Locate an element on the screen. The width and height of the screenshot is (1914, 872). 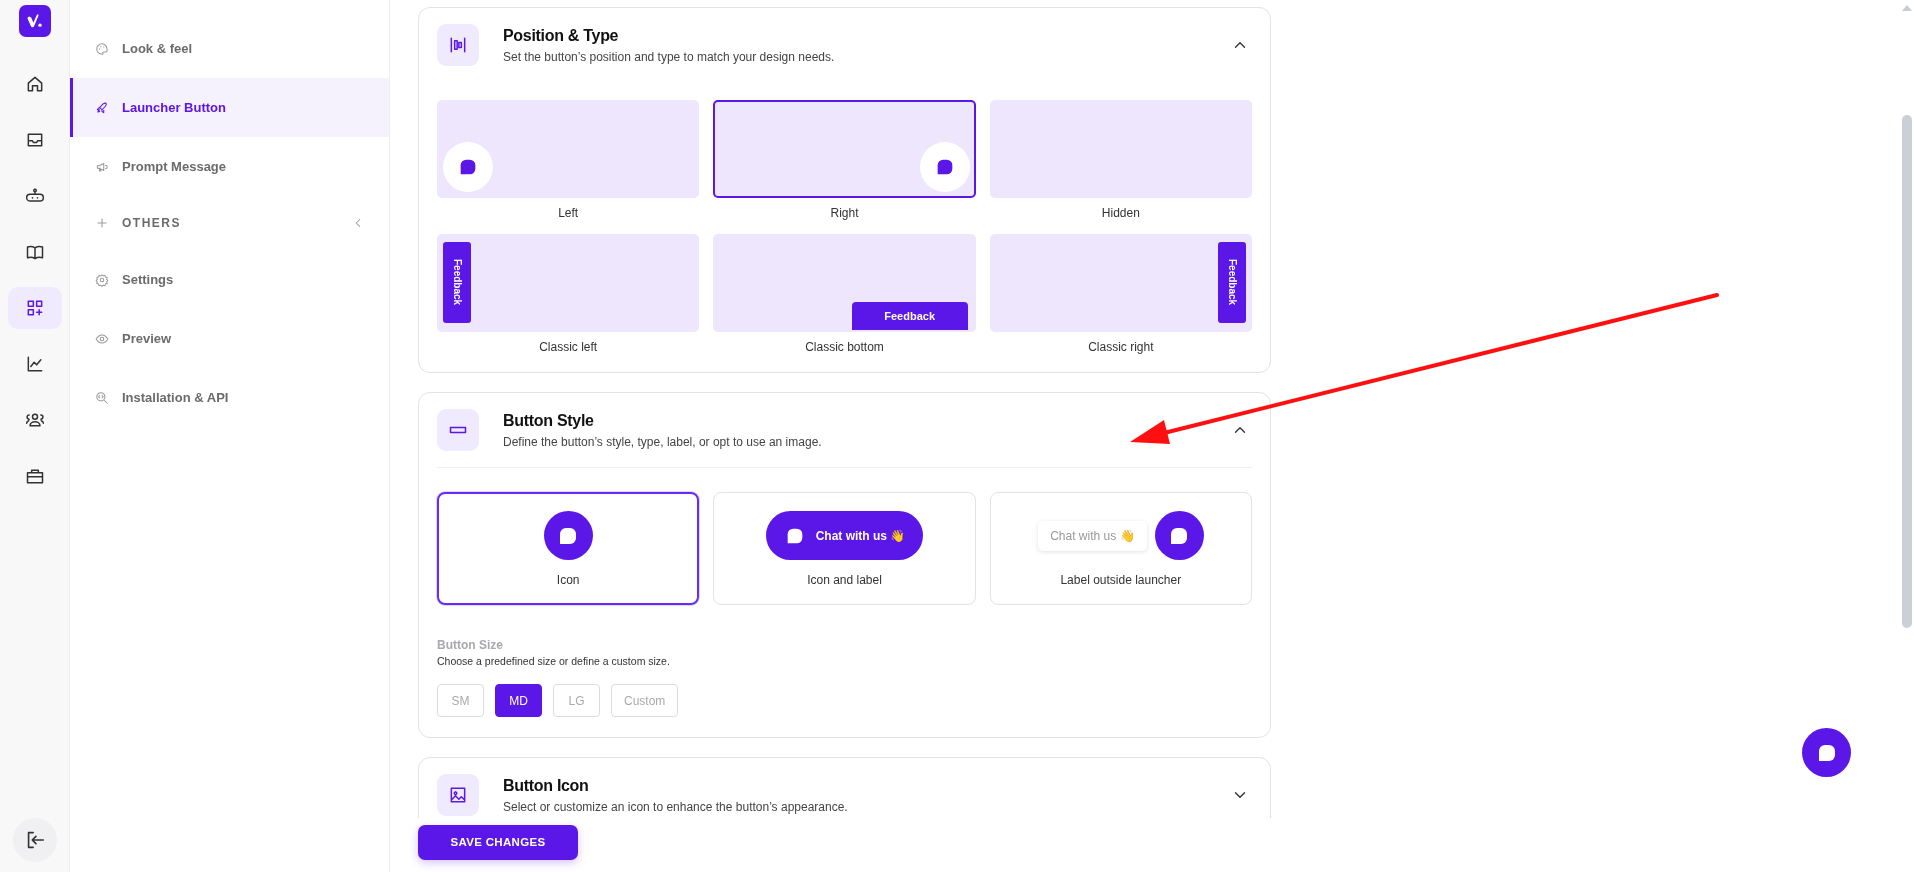
sidebar-item: Prompt Message is located at coordinates (229, 166).